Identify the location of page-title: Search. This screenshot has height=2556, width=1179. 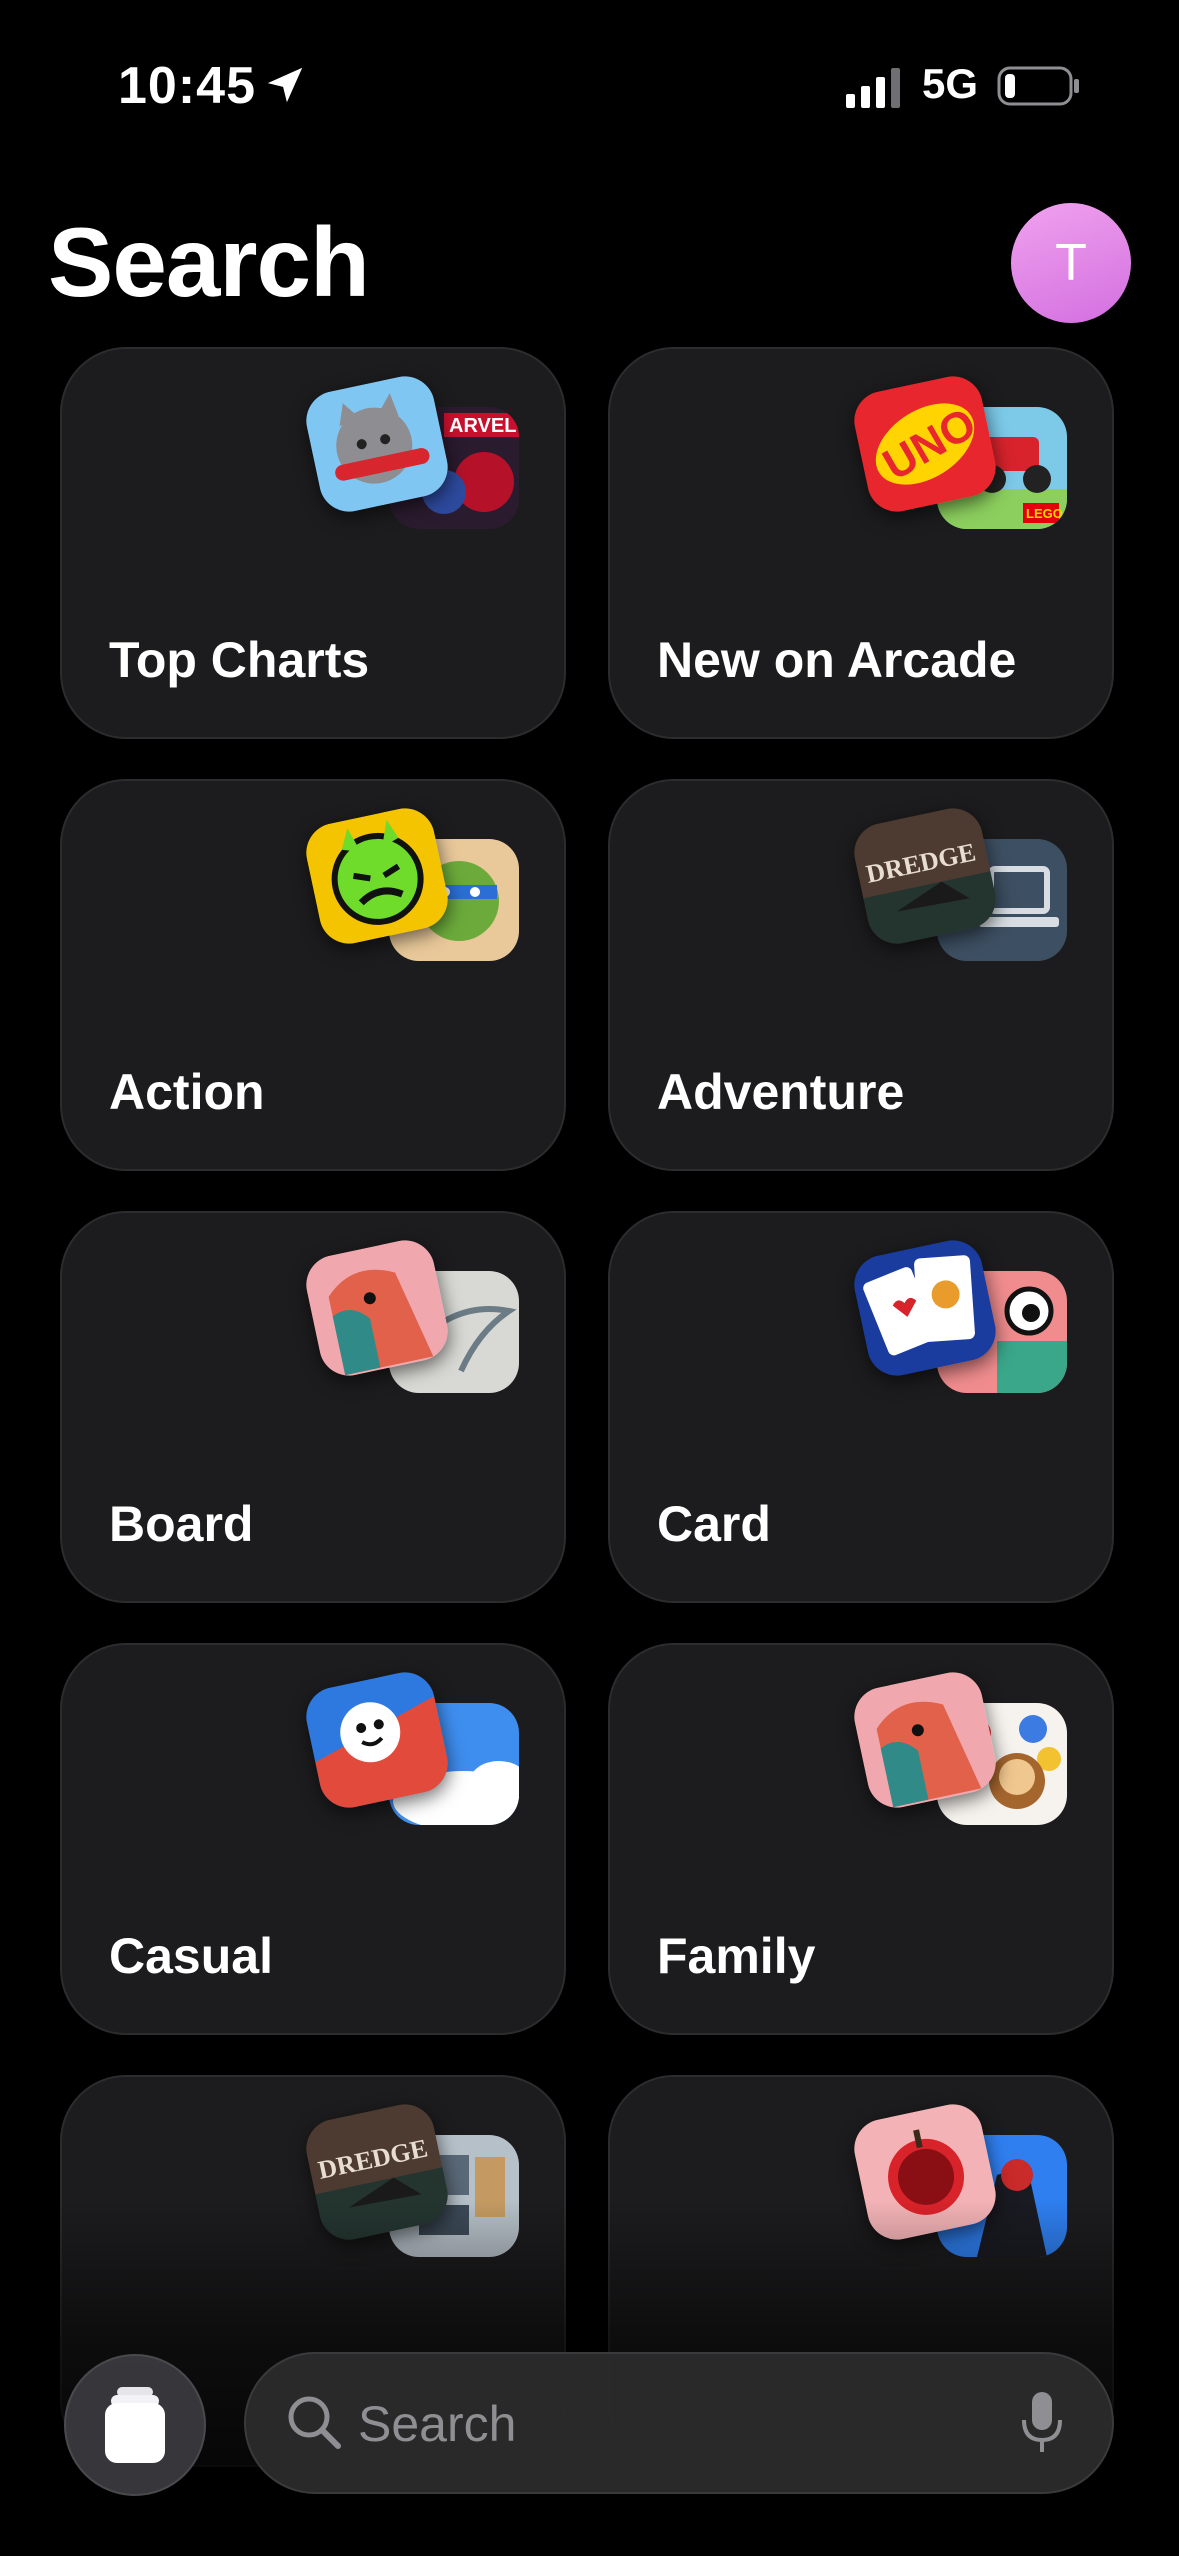
(209, 262).